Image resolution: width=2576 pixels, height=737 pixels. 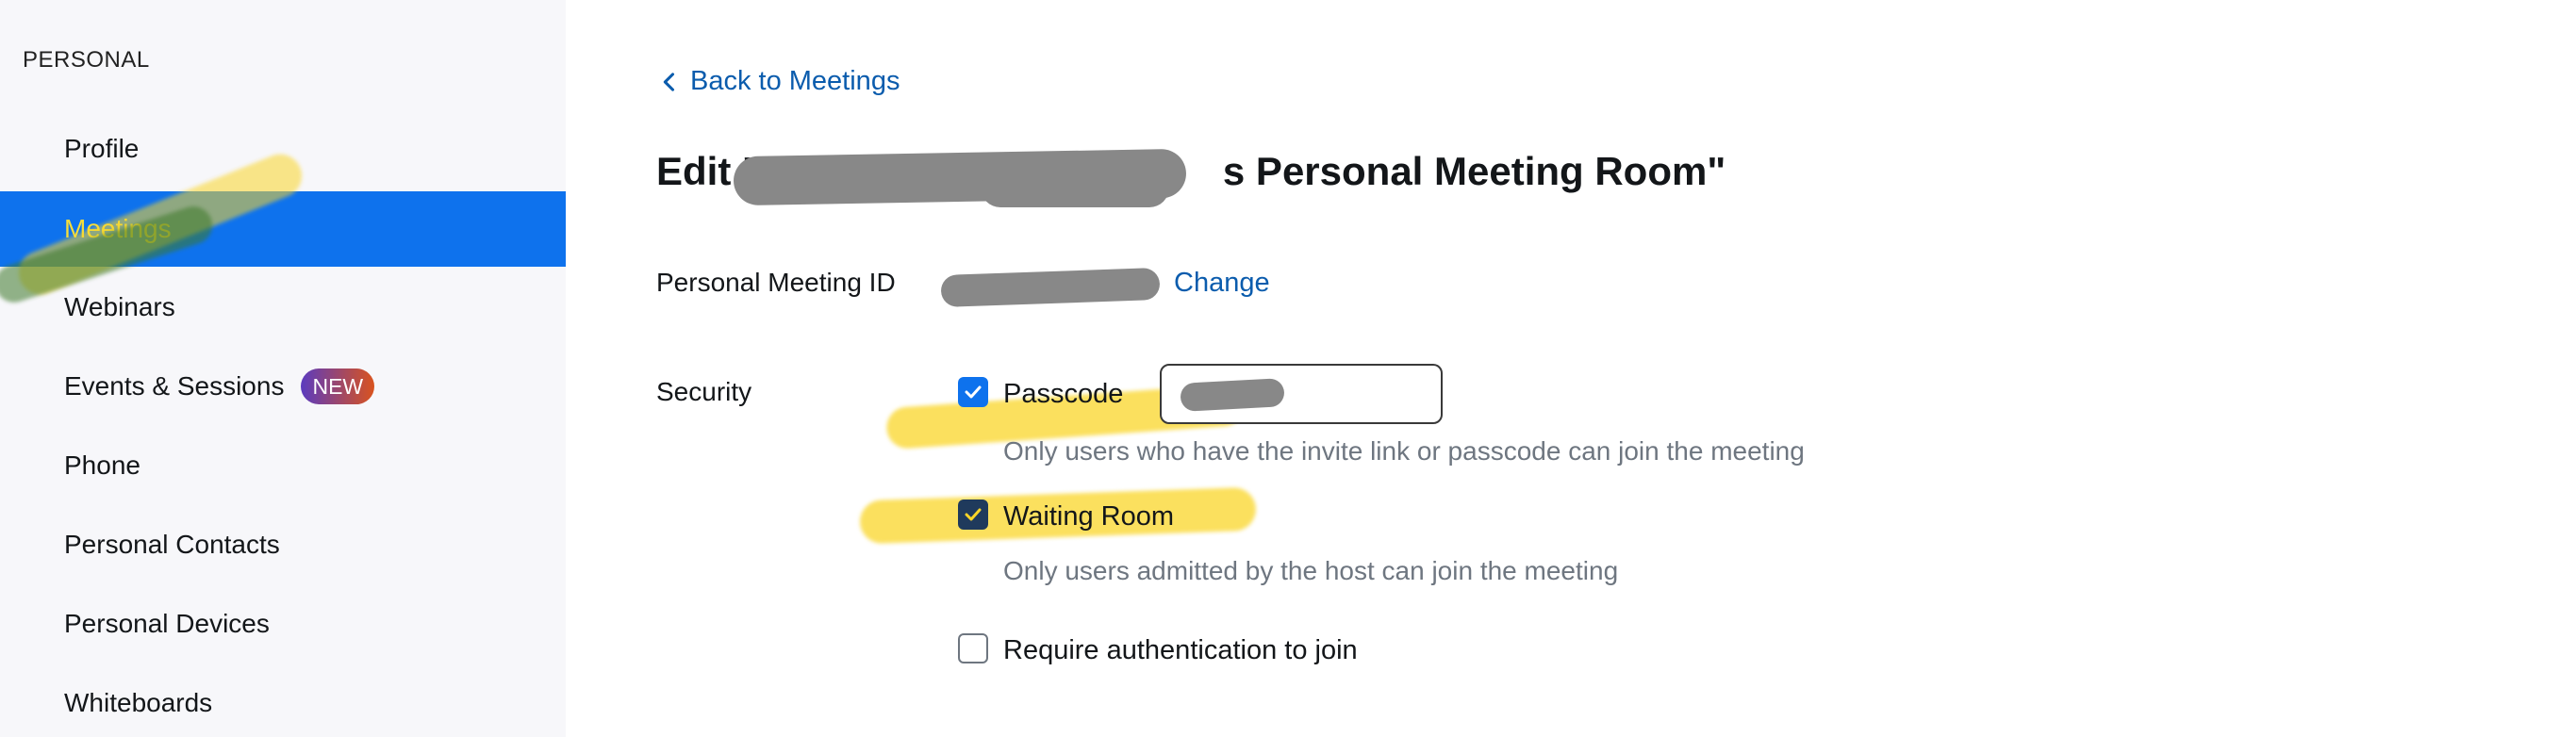 I want to click on back-link-label: Back to Meetings, so click(x=795, y=81).